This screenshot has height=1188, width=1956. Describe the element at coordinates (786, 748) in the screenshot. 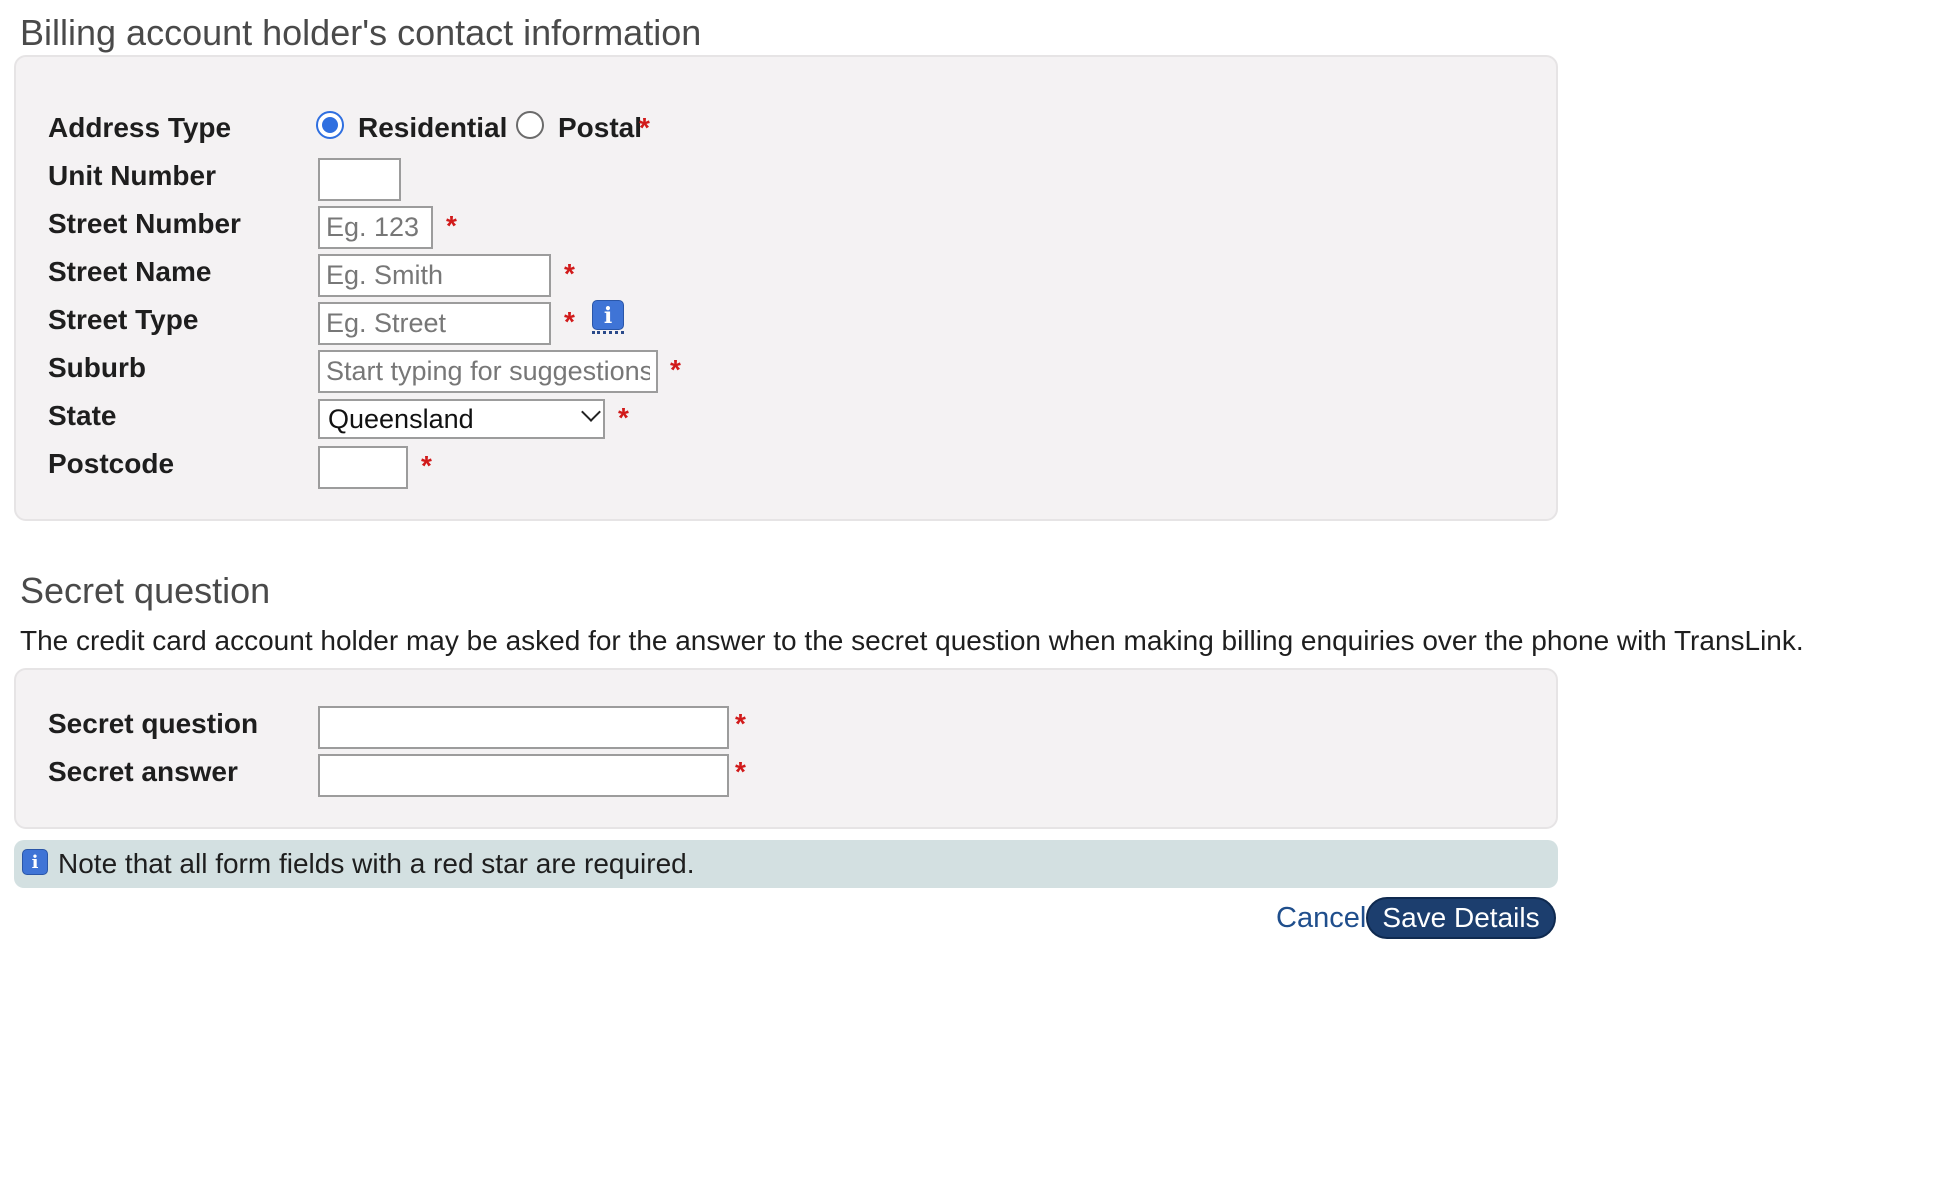

I see `secret-panel` at that location.